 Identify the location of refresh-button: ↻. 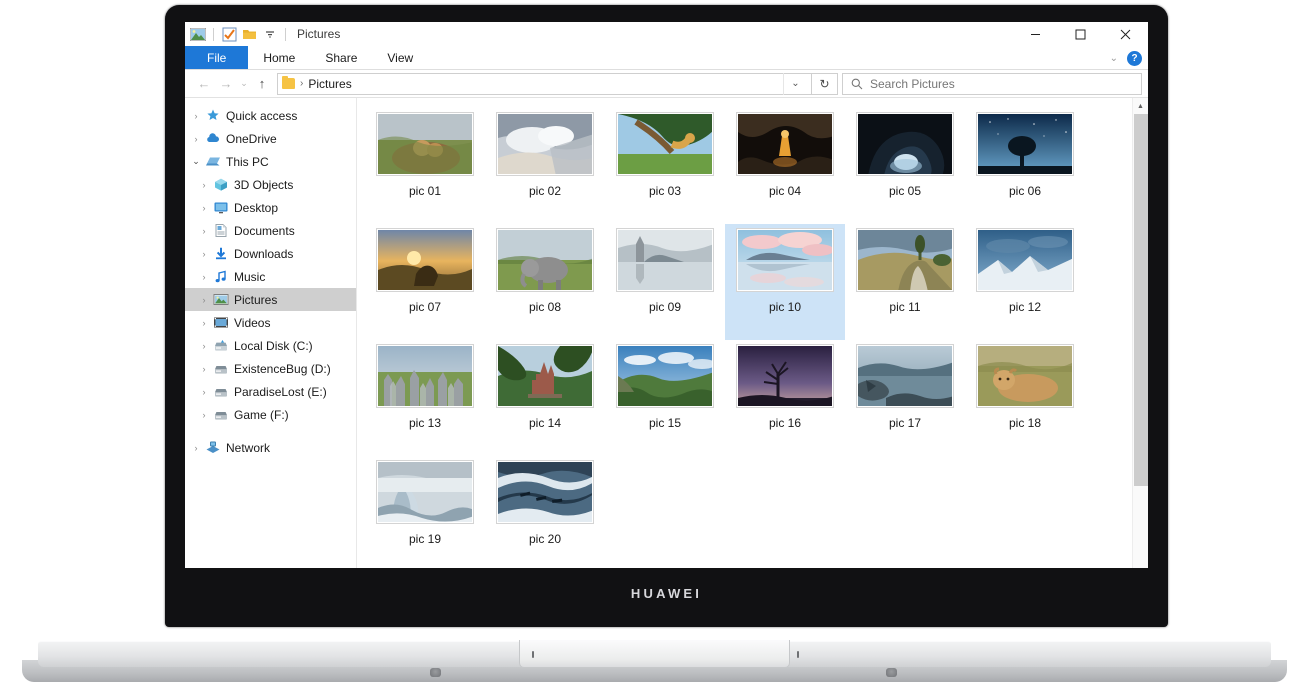
(825, 83).